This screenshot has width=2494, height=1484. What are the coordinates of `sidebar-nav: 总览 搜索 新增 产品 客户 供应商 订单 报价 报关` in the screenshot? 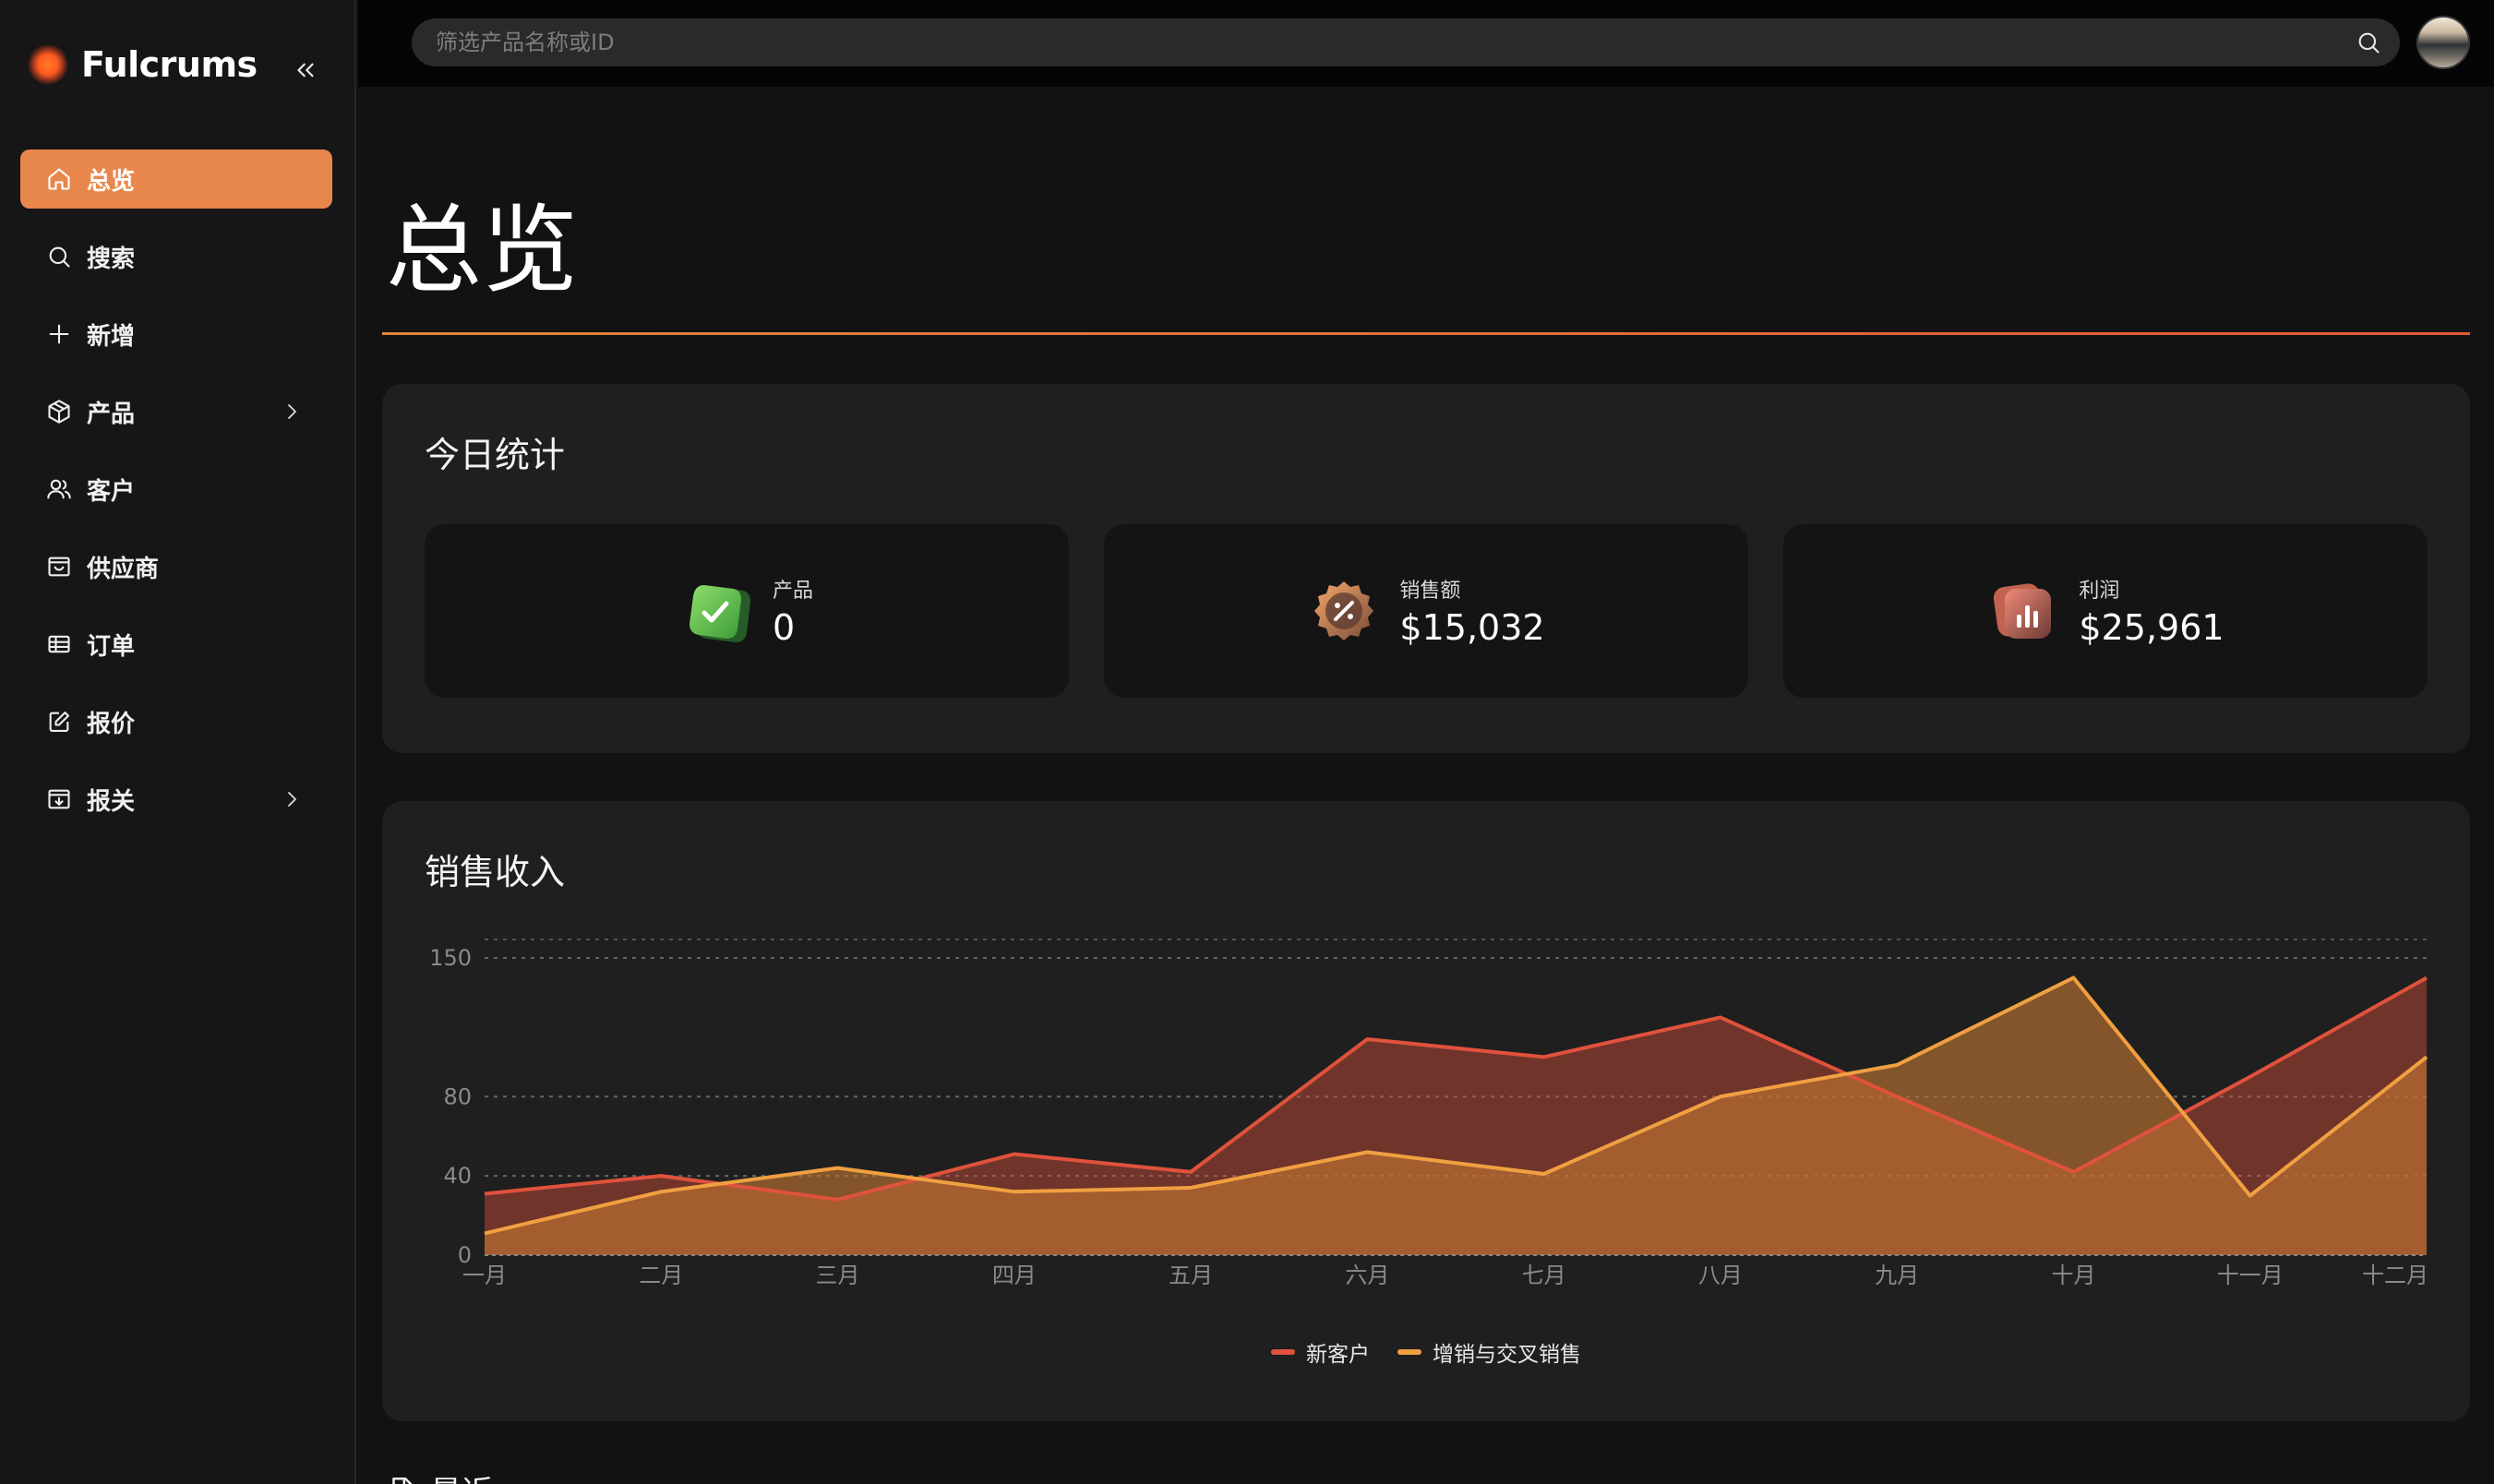 It's located at (176, 498).